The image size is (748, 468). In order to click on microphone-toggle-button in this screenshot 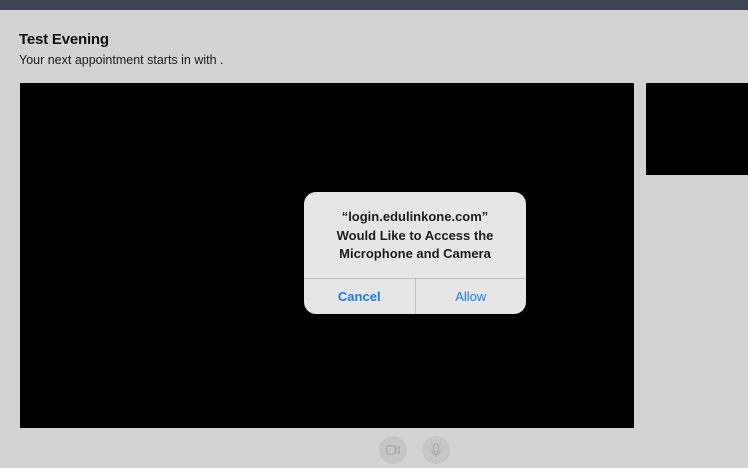, I will do `click(436, 450)`.